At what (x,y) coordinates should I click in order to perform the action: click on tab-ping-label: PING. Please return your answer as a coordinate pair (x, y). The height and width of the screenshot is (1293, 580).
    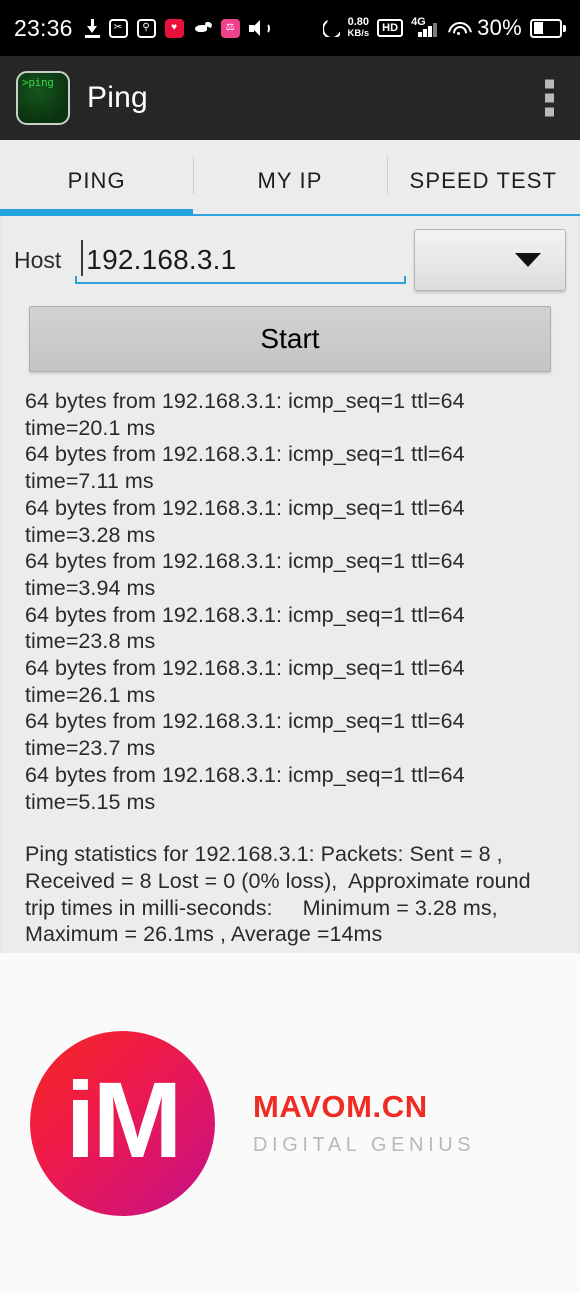
    Looking at the image, I should click on (96, 180).